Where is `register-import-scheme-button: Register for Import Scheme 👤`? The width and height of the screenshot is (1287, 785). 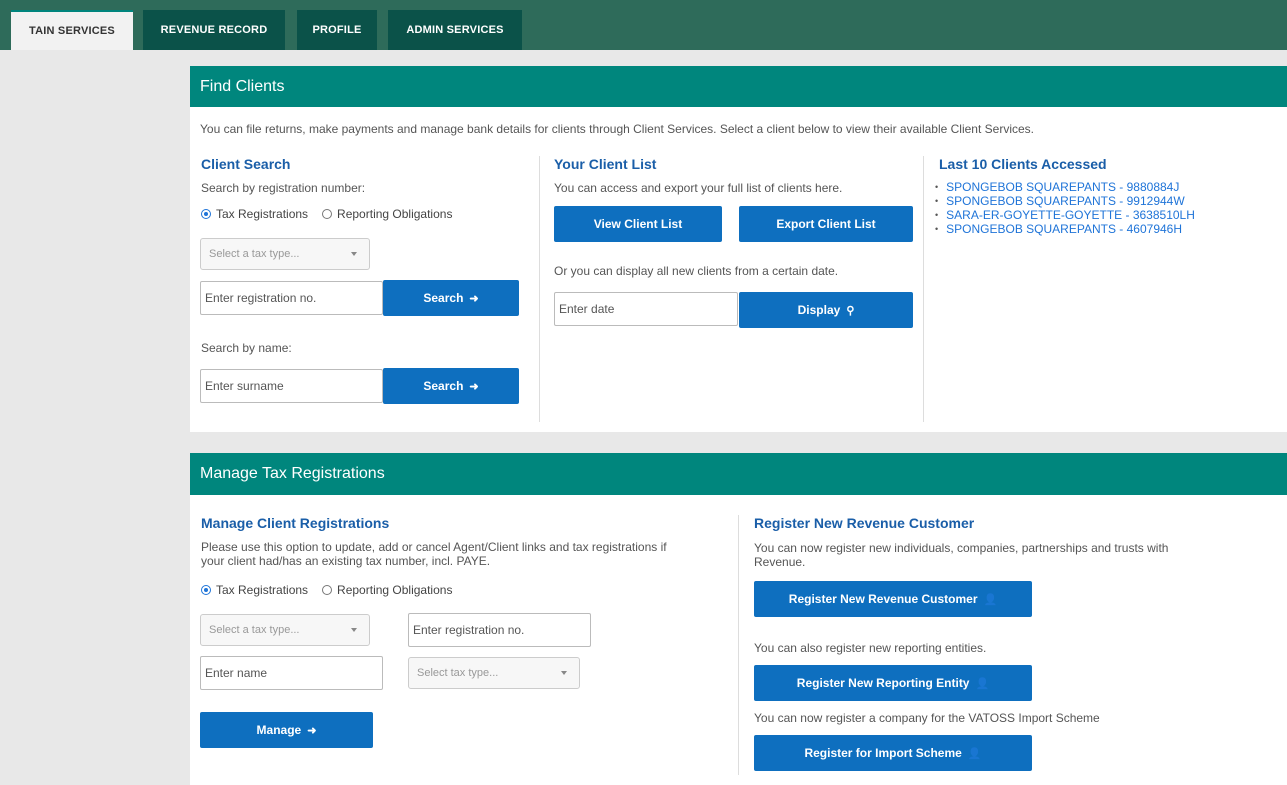 register-import-scheme-button: Register for Import Scheme 👤 is located at coordinates (893, 753).